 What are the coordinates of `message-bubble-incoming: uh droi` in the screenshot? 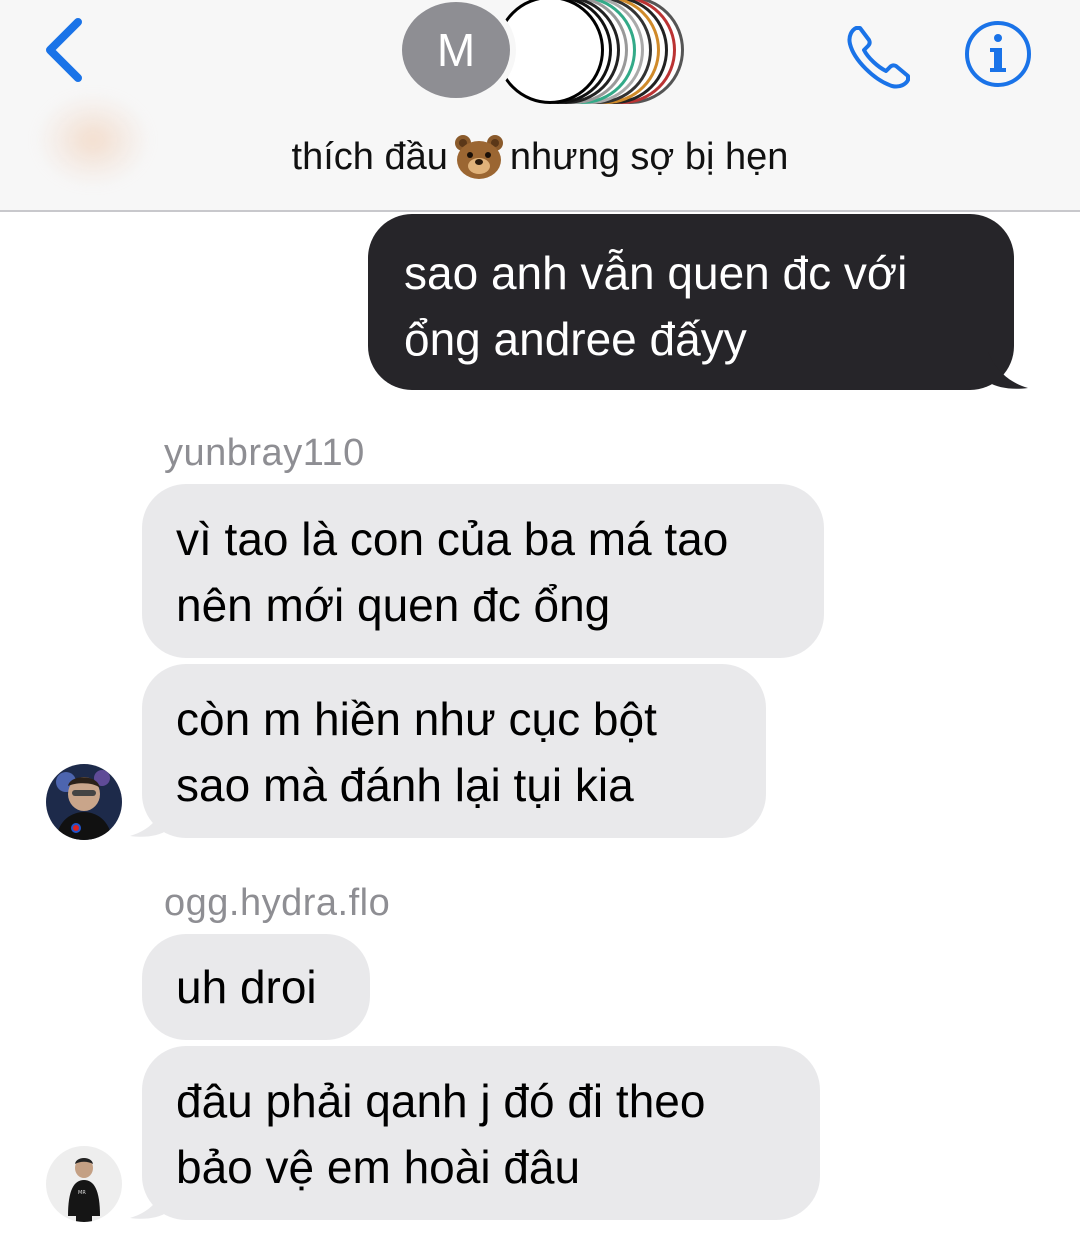 It's located at (256, 987).